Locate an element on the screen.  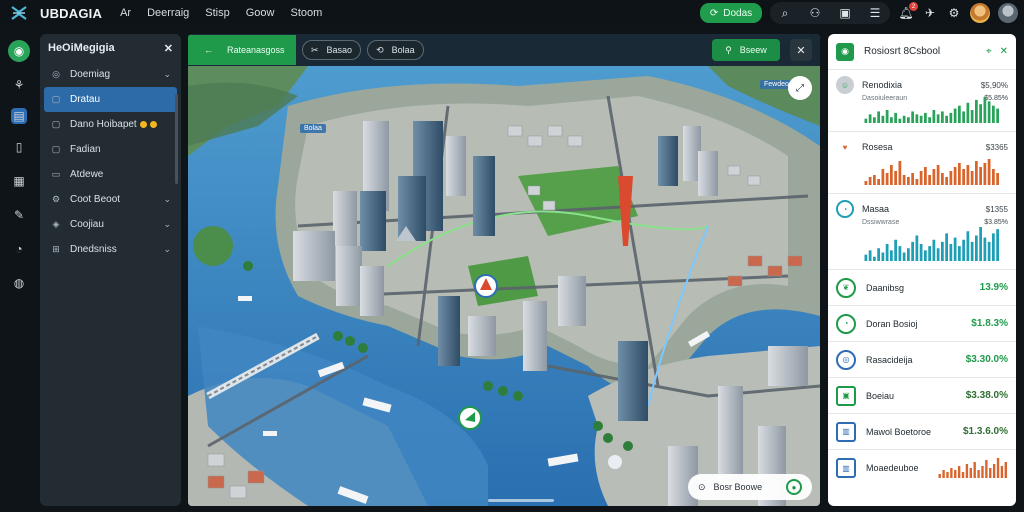
nav-item: Stisp is located at coordinates (217, 13).